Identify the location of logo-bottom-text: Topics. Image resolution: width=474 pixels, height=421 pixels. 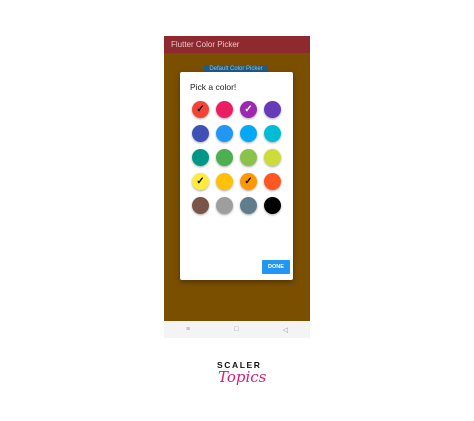
(242, 377).